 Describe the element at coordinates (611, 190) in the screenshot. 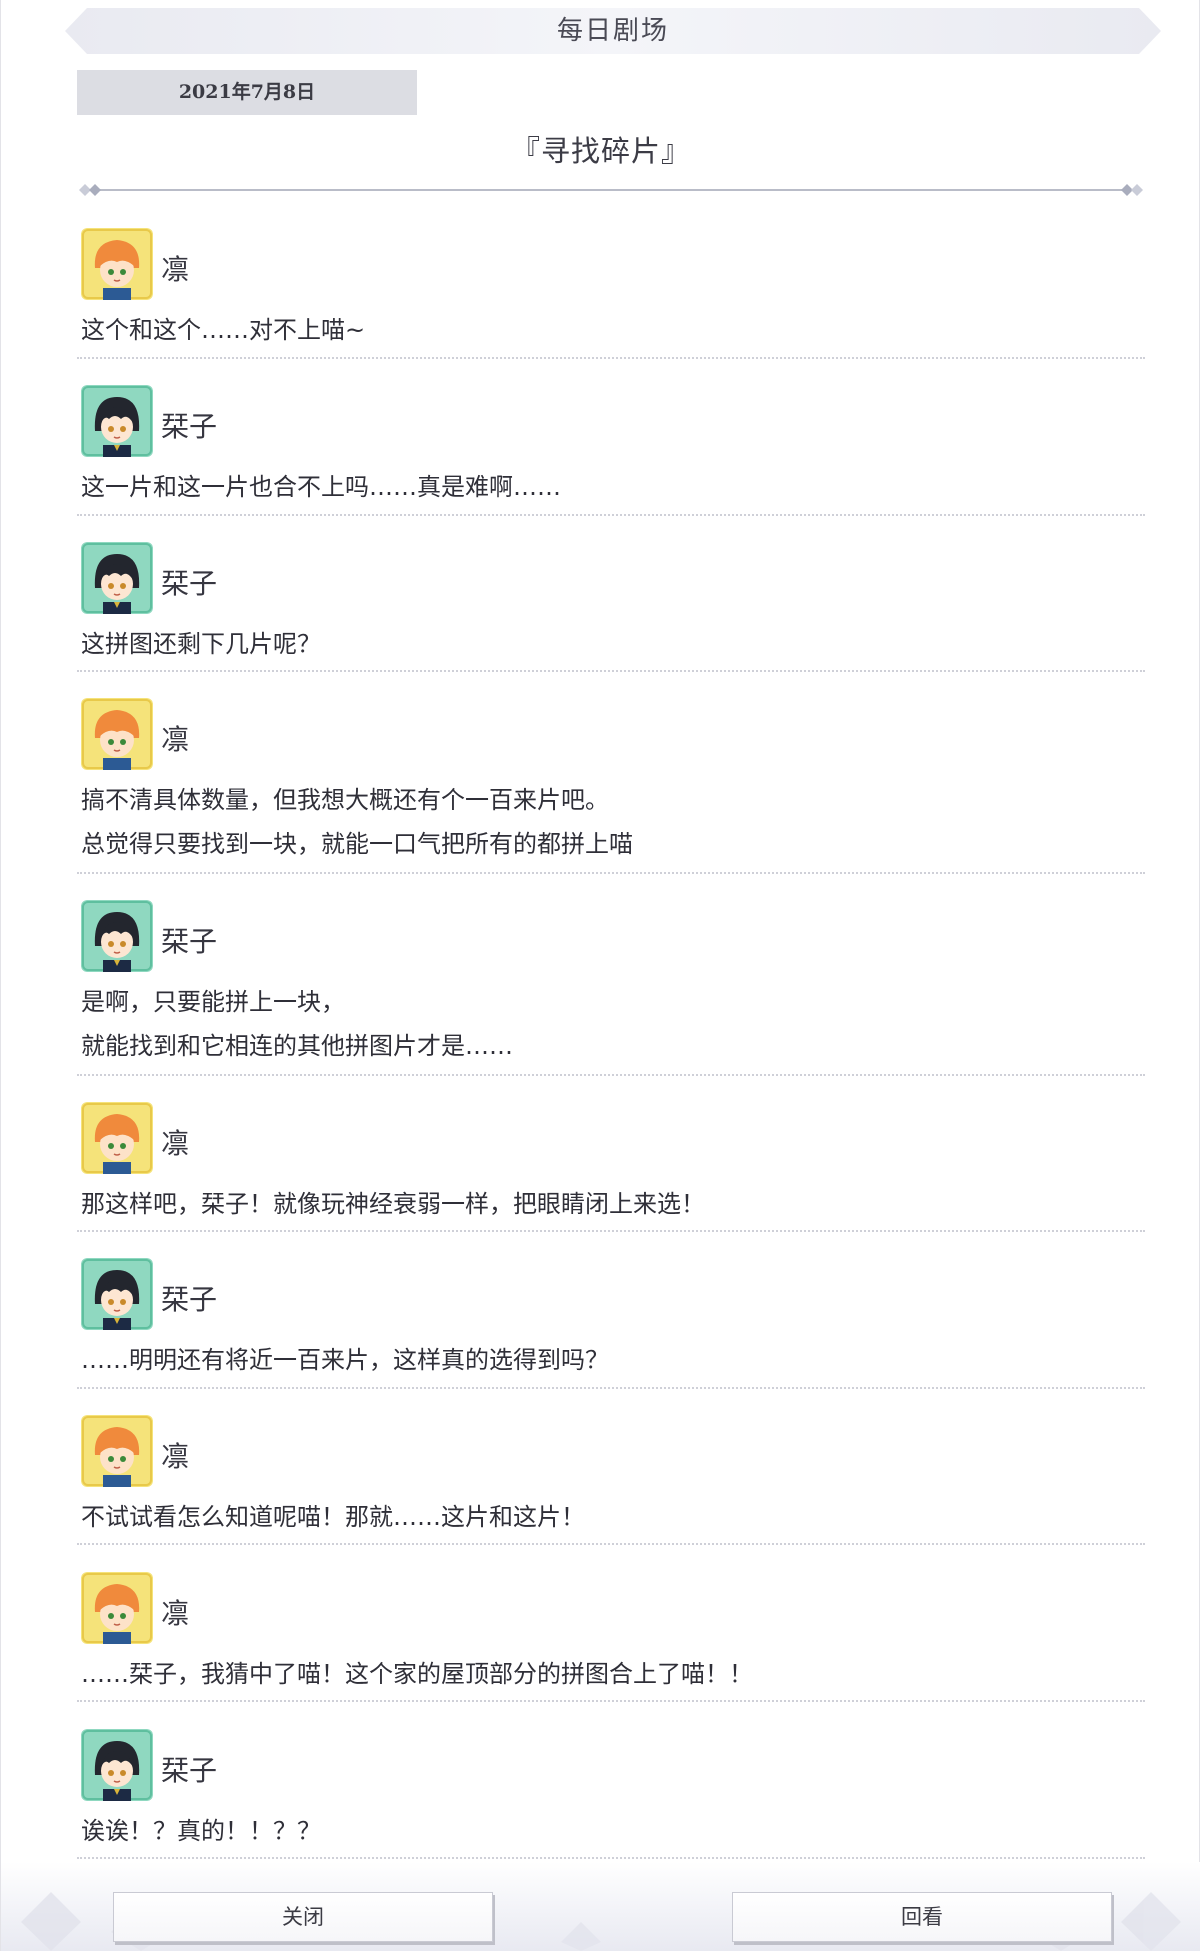

I see `title-divider` at that location.